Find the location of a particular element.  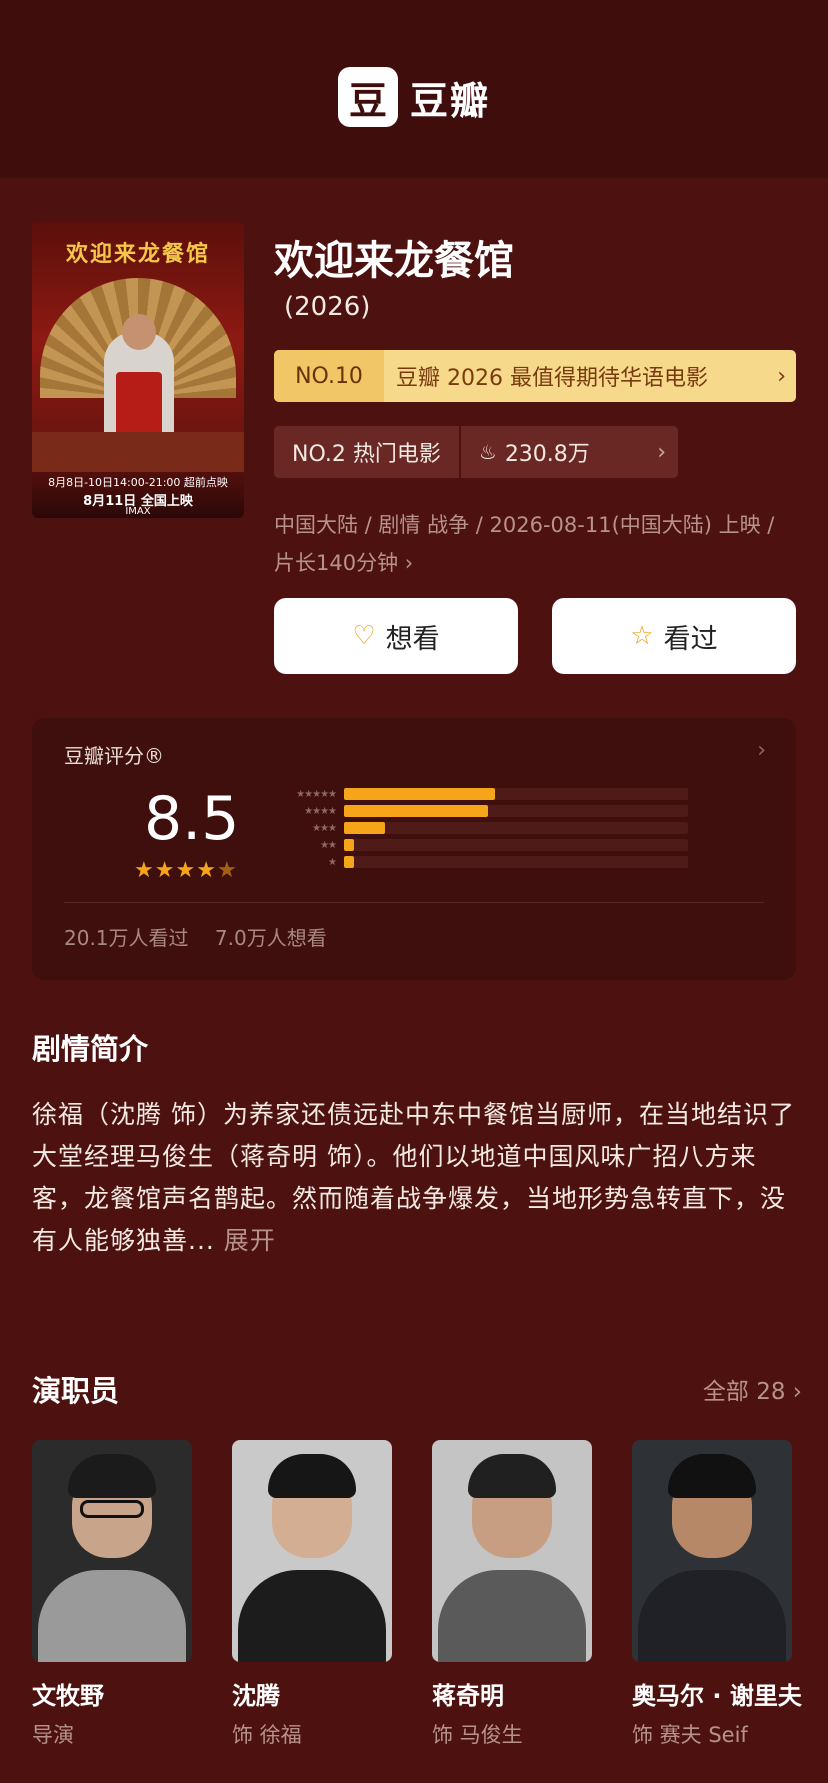

poster-table is located at coordinates (138, 452).